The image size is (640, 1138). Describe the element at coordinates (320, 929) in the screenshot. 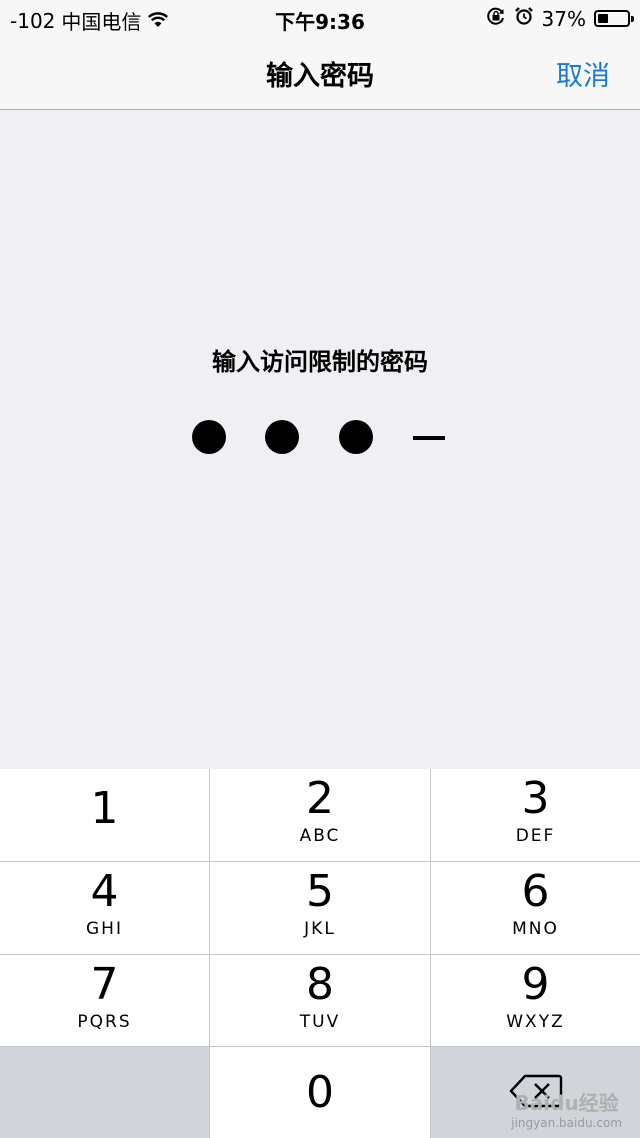

I see `key-letters: JKL` at that location.